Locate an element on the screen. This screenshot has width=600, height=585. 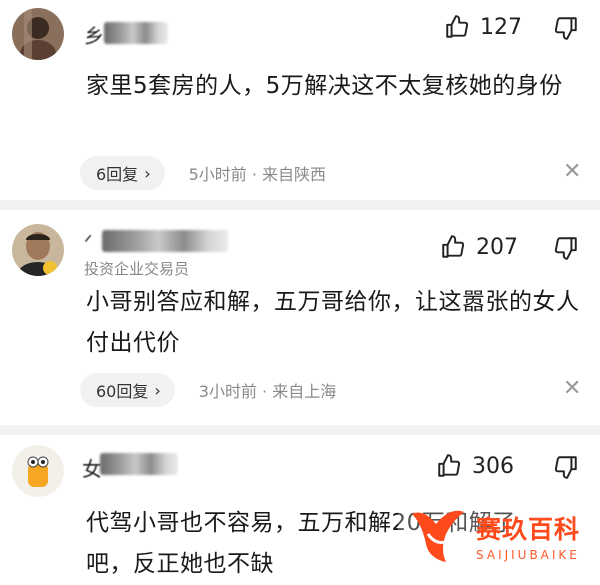
watermark-text: 赛玖百科 SAIJIUBAIKE is located at coordinates (528, 536).